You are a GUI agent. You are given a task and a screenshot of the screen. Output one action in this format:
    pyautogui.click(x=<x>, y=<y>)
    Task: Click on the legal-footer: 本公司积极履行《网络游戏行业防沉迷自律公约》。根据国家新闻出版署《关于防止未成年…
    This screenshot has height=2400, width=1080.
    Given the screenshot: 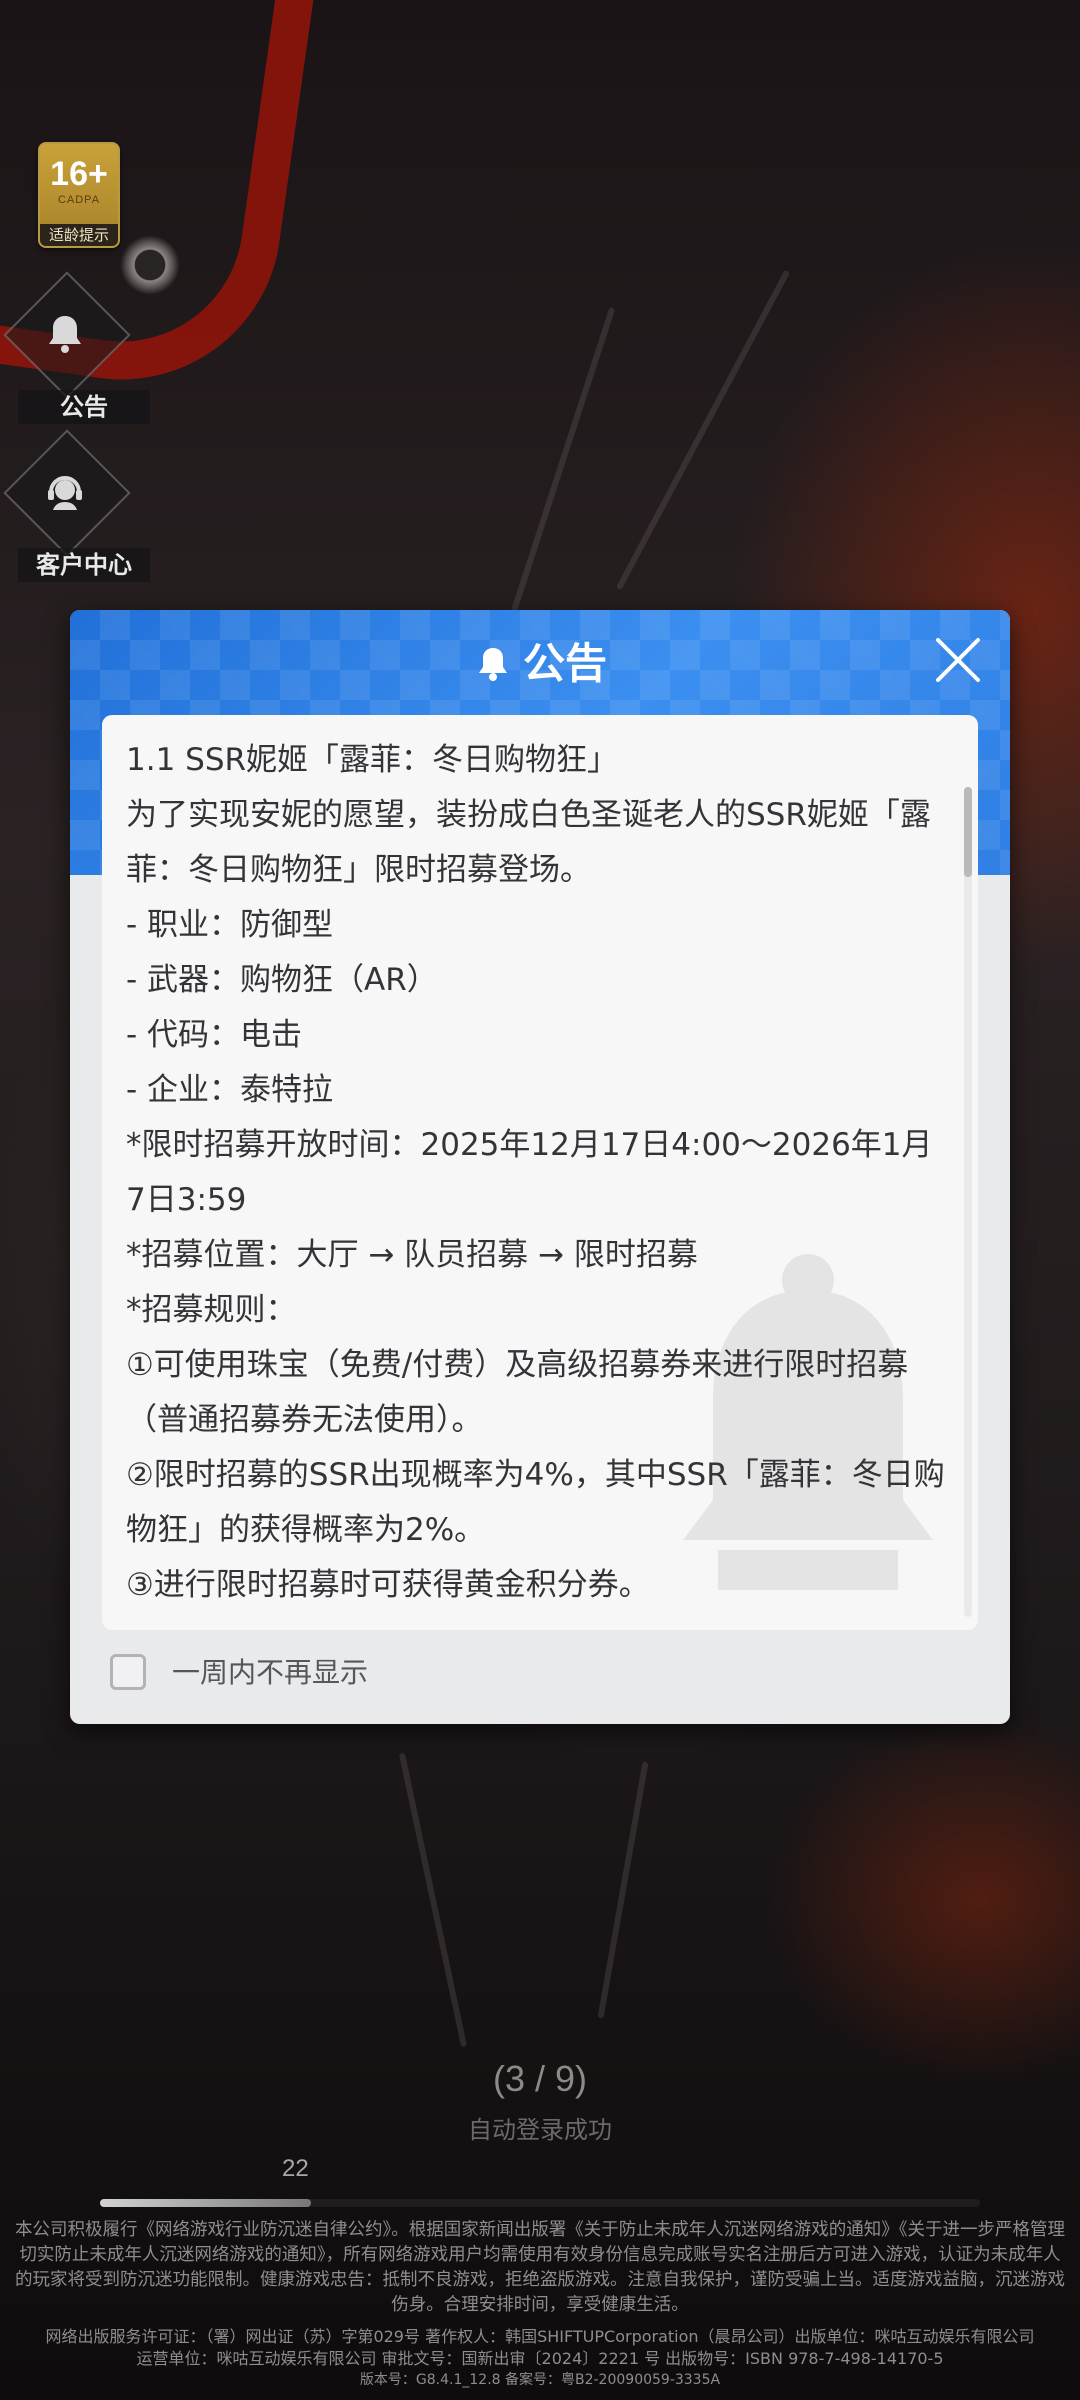 What is the action you would take?
    pyautogui.click(x=540, y=2304)
    